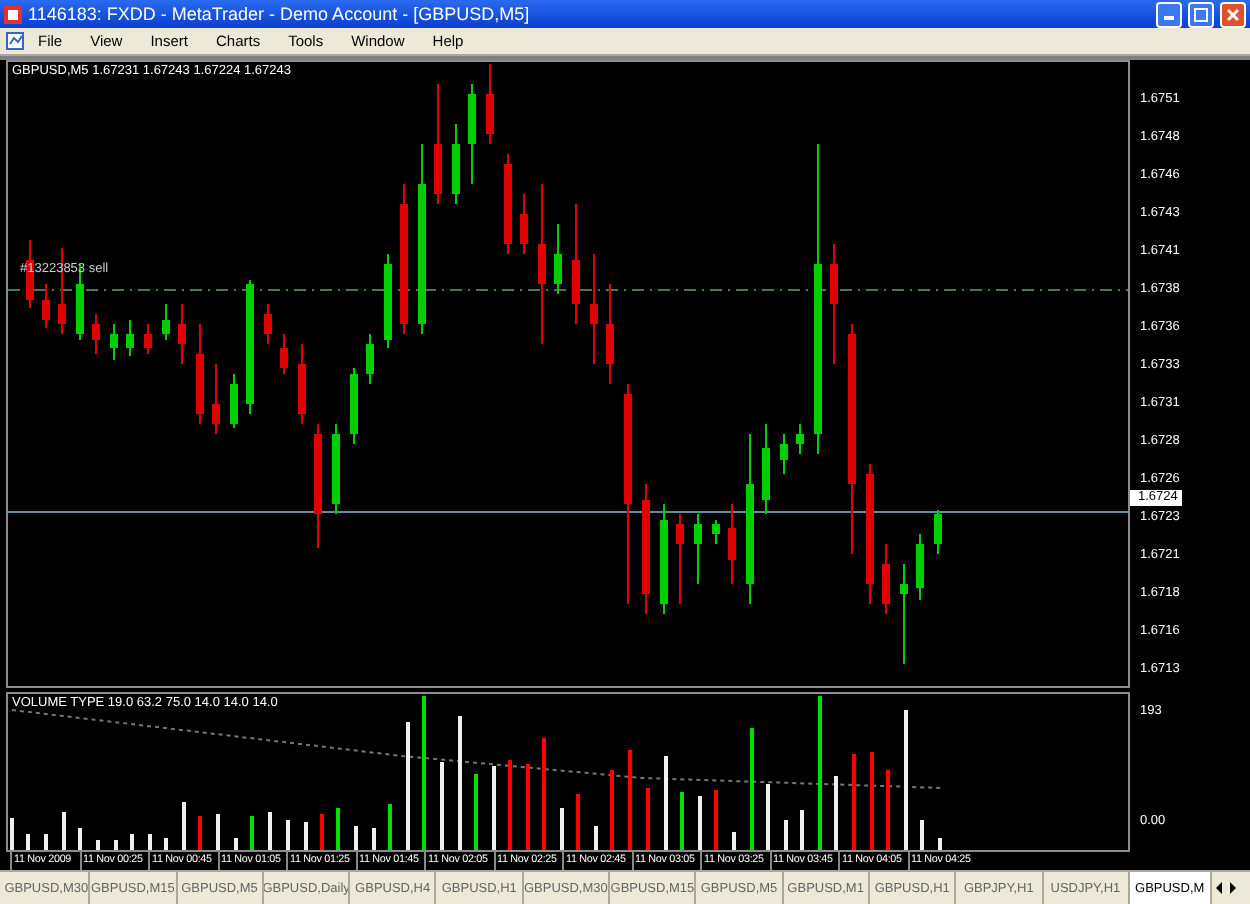 Image resolution: width=1250 pixels, height=904 pixels. I want to click on window-title: 1146183: FXDD - MetaTrader - Demo Account - [GBPUSD,M5], so click(280, 14).